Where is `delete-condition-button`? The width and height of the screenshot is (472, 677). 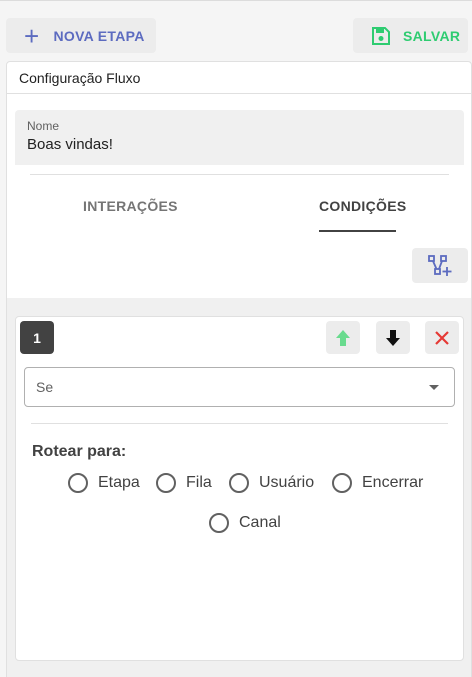 delete-condition-button is located at coordinates (442, 337).